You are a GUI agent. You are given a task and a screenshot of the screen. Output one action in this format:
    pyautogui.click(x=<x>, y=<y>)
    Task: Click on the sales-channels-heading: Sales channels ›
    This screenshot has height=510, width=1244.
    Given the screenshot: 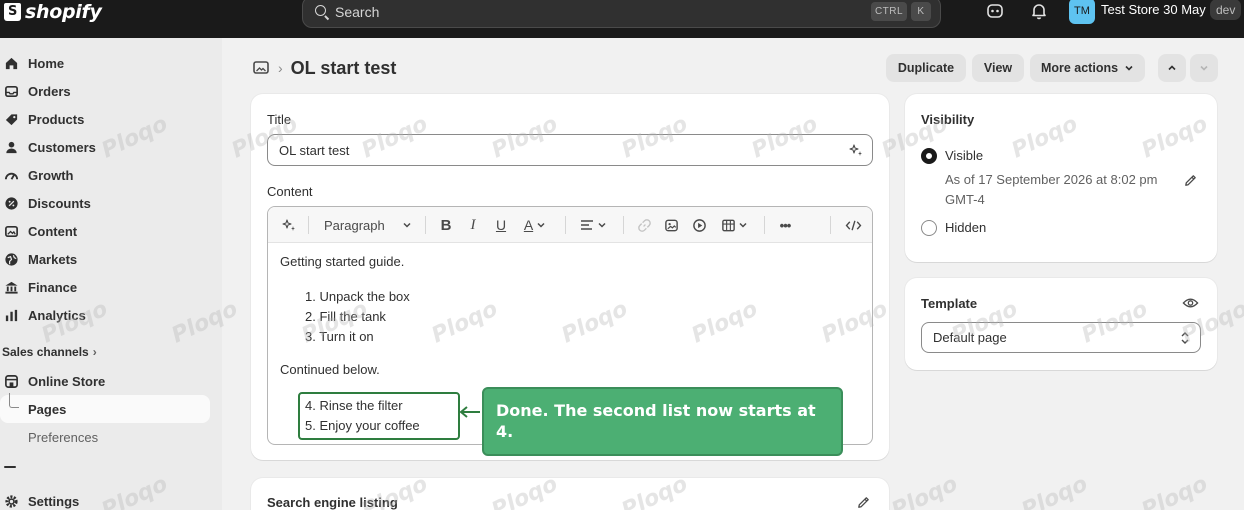 What is the action you would take?
    pyautogui.click(x=49, y=352)
    